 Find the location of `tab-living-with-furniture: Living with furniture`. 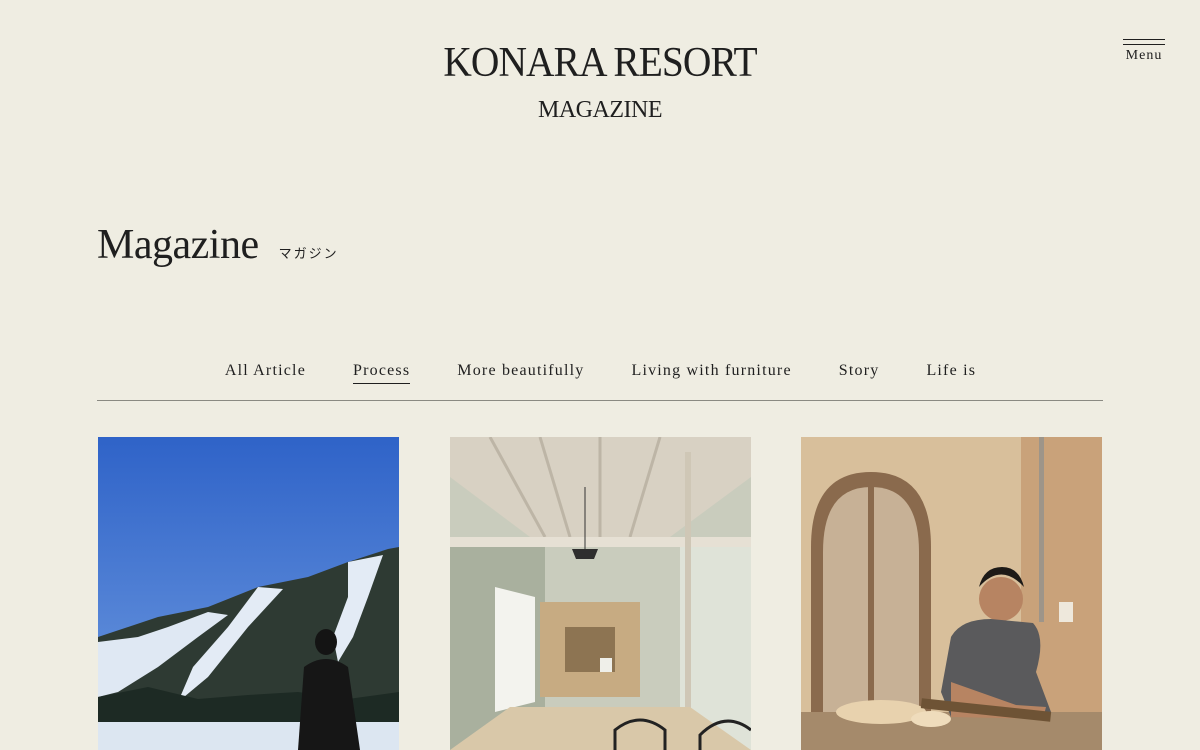

tab-living-with-furniture: Living with furniture is located at coordinates (711, 372).